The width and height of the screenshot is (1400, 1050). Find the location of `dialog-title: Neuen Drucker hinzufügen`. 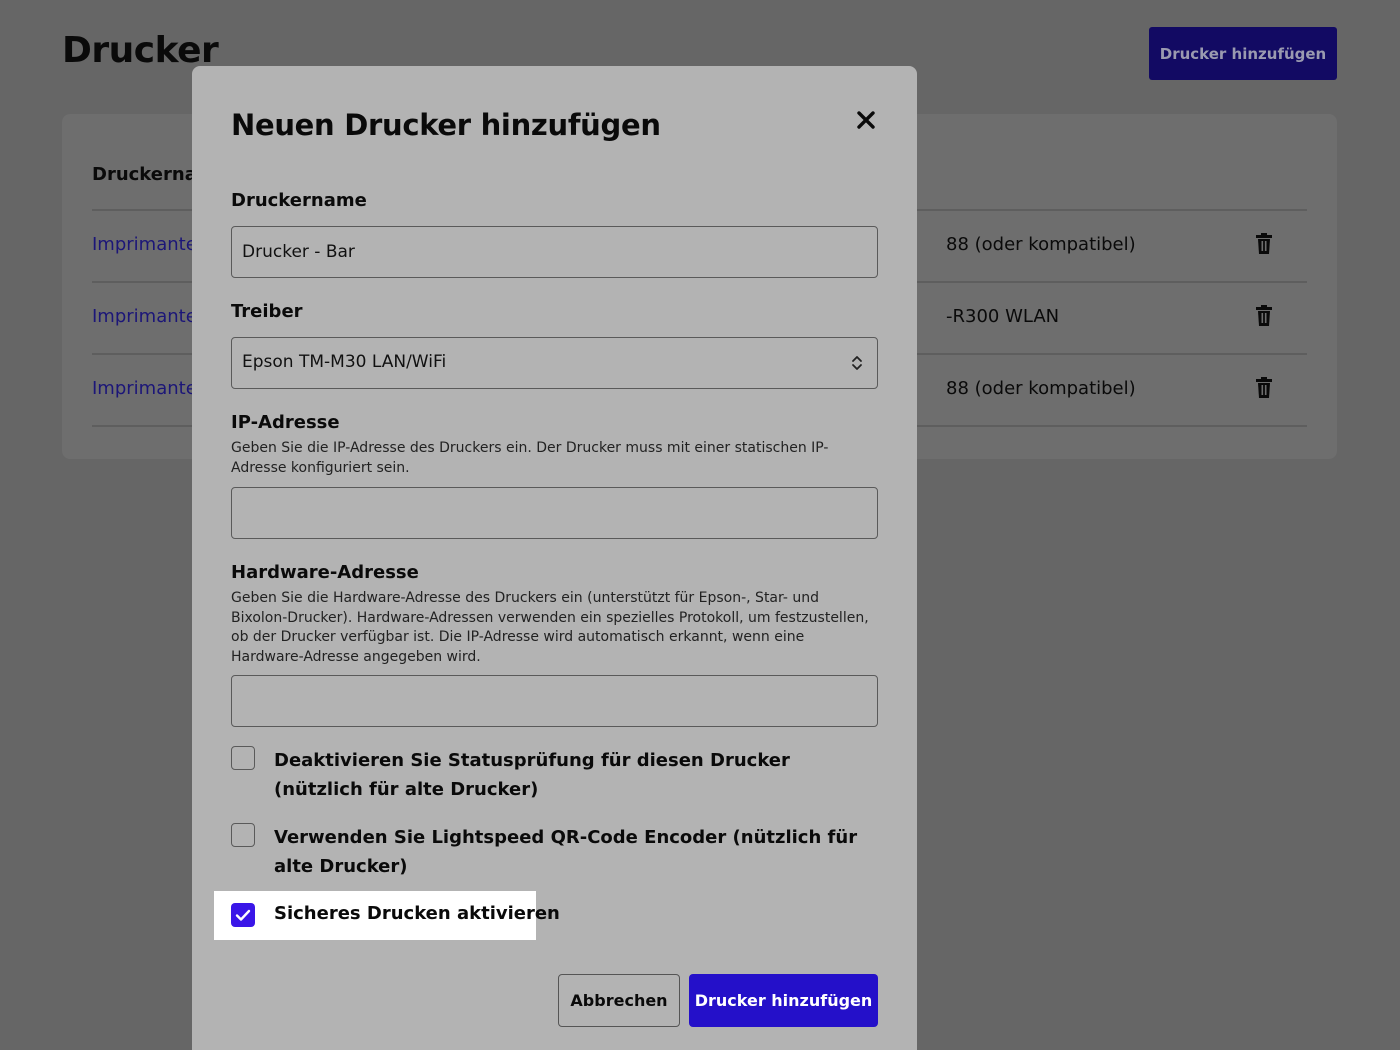

dialog-title: Neuen Drucker hinzufügen is located at coordinates (446, 125).